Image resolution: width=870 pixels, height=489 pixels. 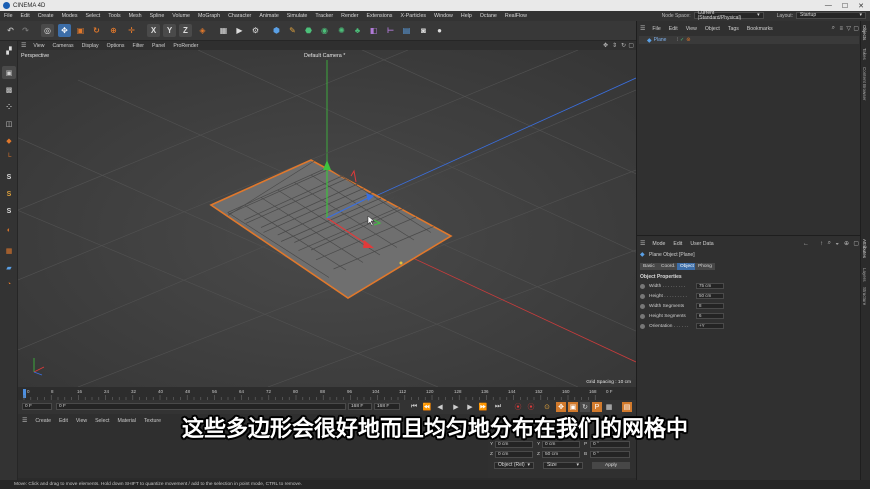 What do you see at coordinates (821, 244) in the screenshot?
I see `up-arrow-icon: ↑` at bounding box center [821, 244].